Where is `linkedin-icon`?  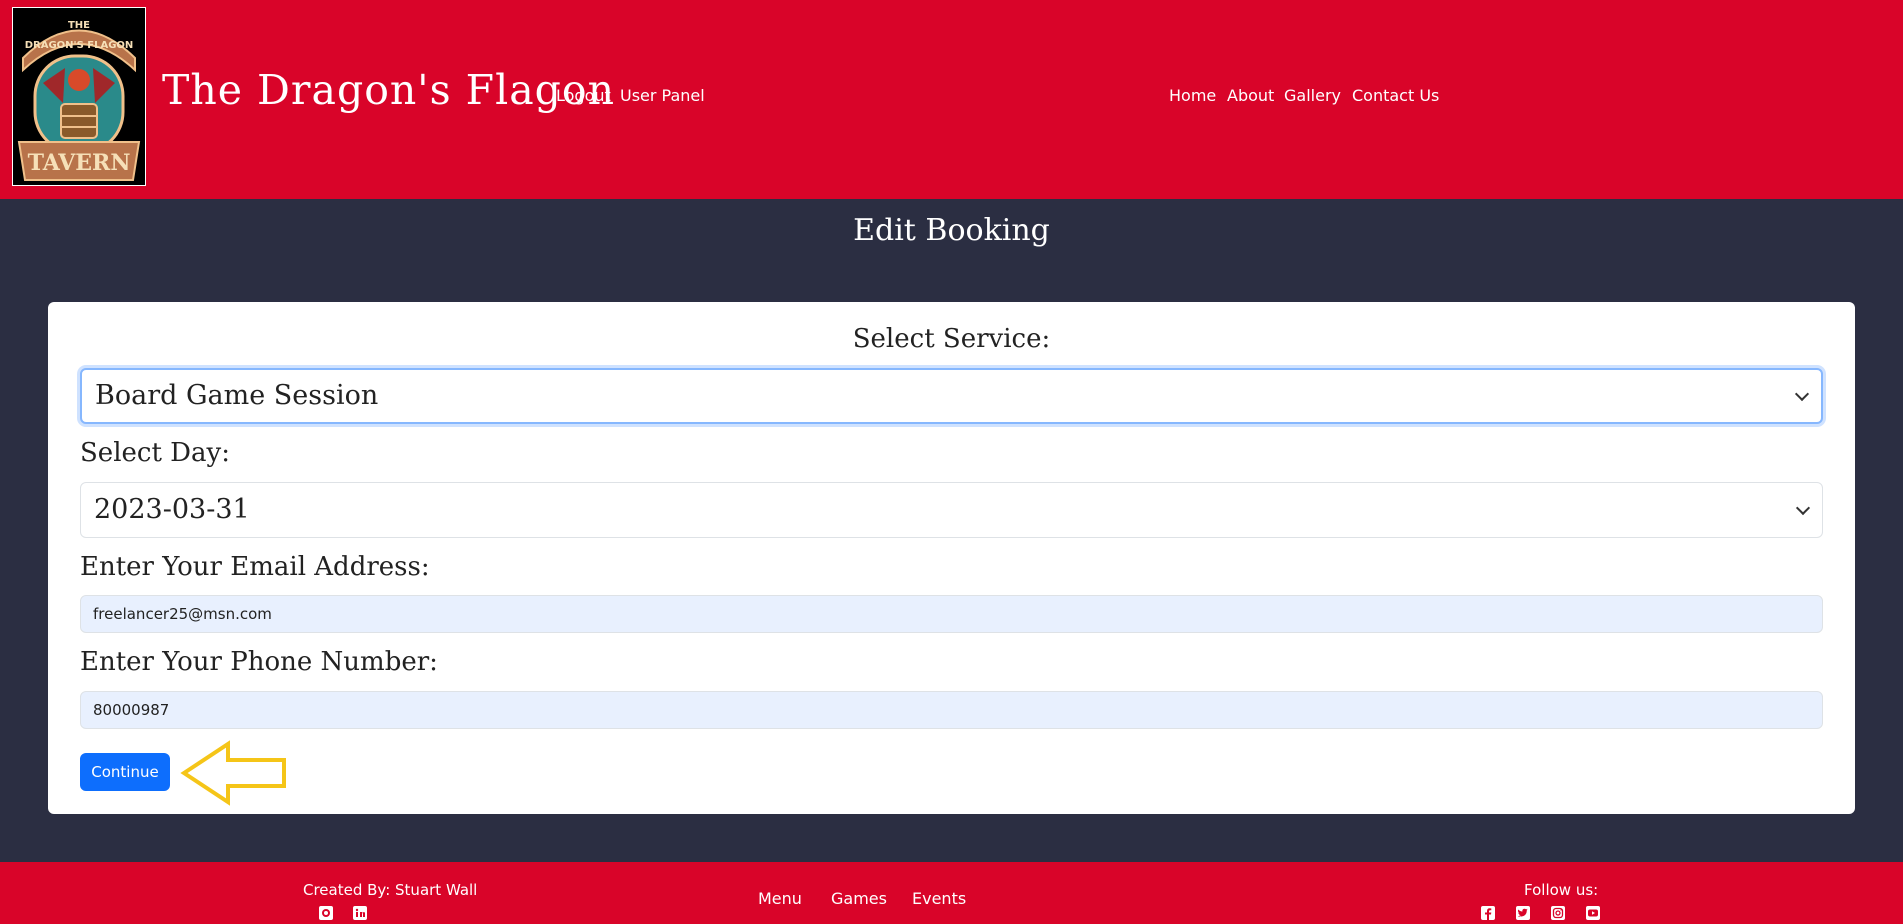
linkedin-icon is located at coordinates (360, 913).